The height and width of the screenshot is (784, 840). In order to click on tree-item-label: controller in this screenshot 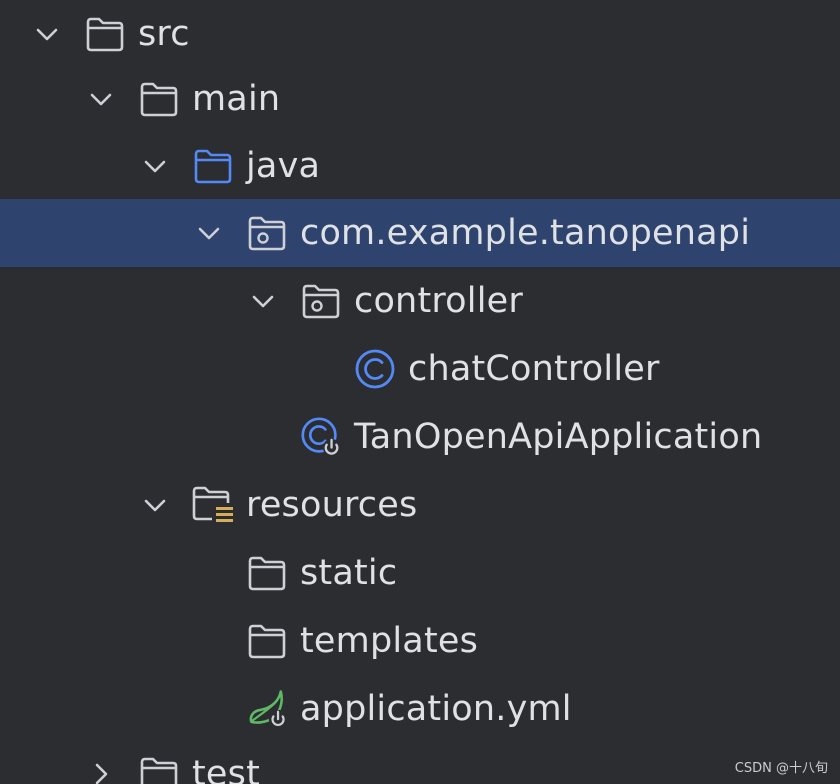, I will do `click(438, 301)`.